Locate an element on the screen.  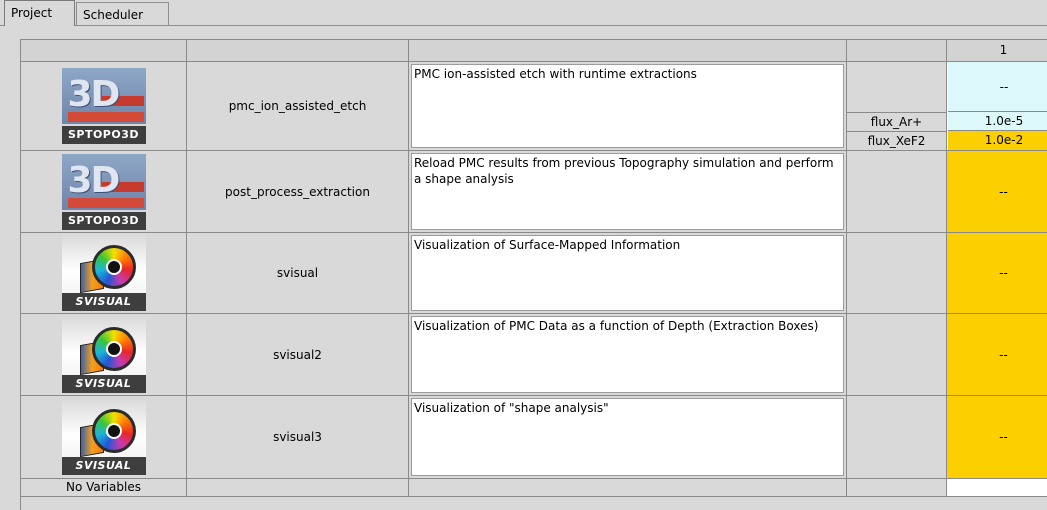
no-variables-label: No Variables is located at coordinates (104, 488).